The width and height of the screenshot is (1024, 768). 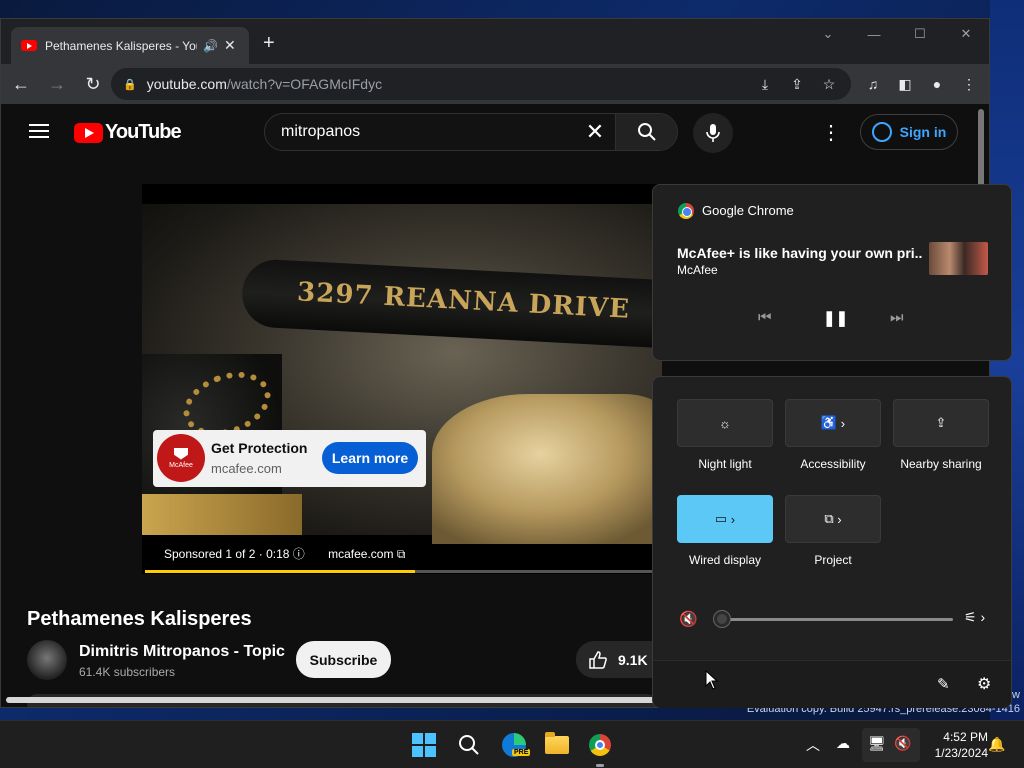 What do you see at coordinates (47, 660) in the screenshot?
I see `channel-avatar` at bounding box center [47, 660].